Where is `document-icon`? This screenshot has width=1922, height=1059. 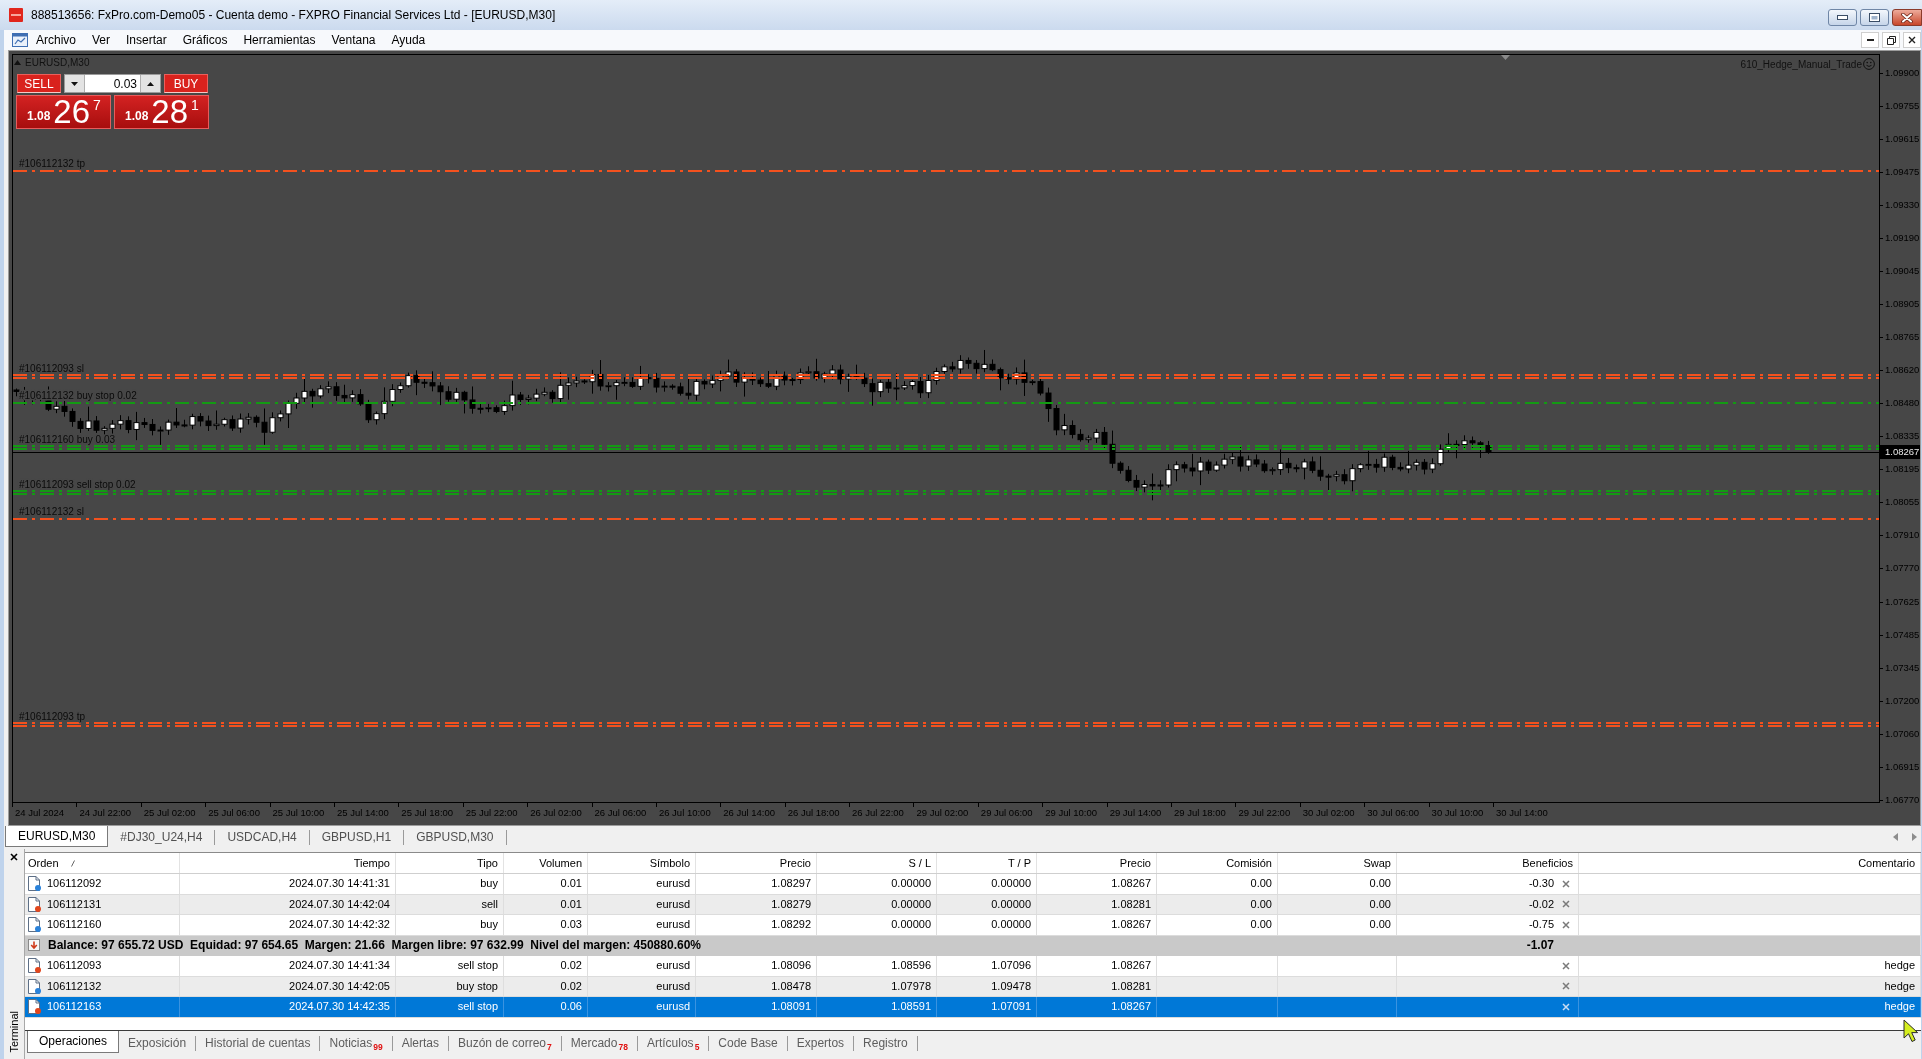 document-icon is located at coordinates (34, 1007).